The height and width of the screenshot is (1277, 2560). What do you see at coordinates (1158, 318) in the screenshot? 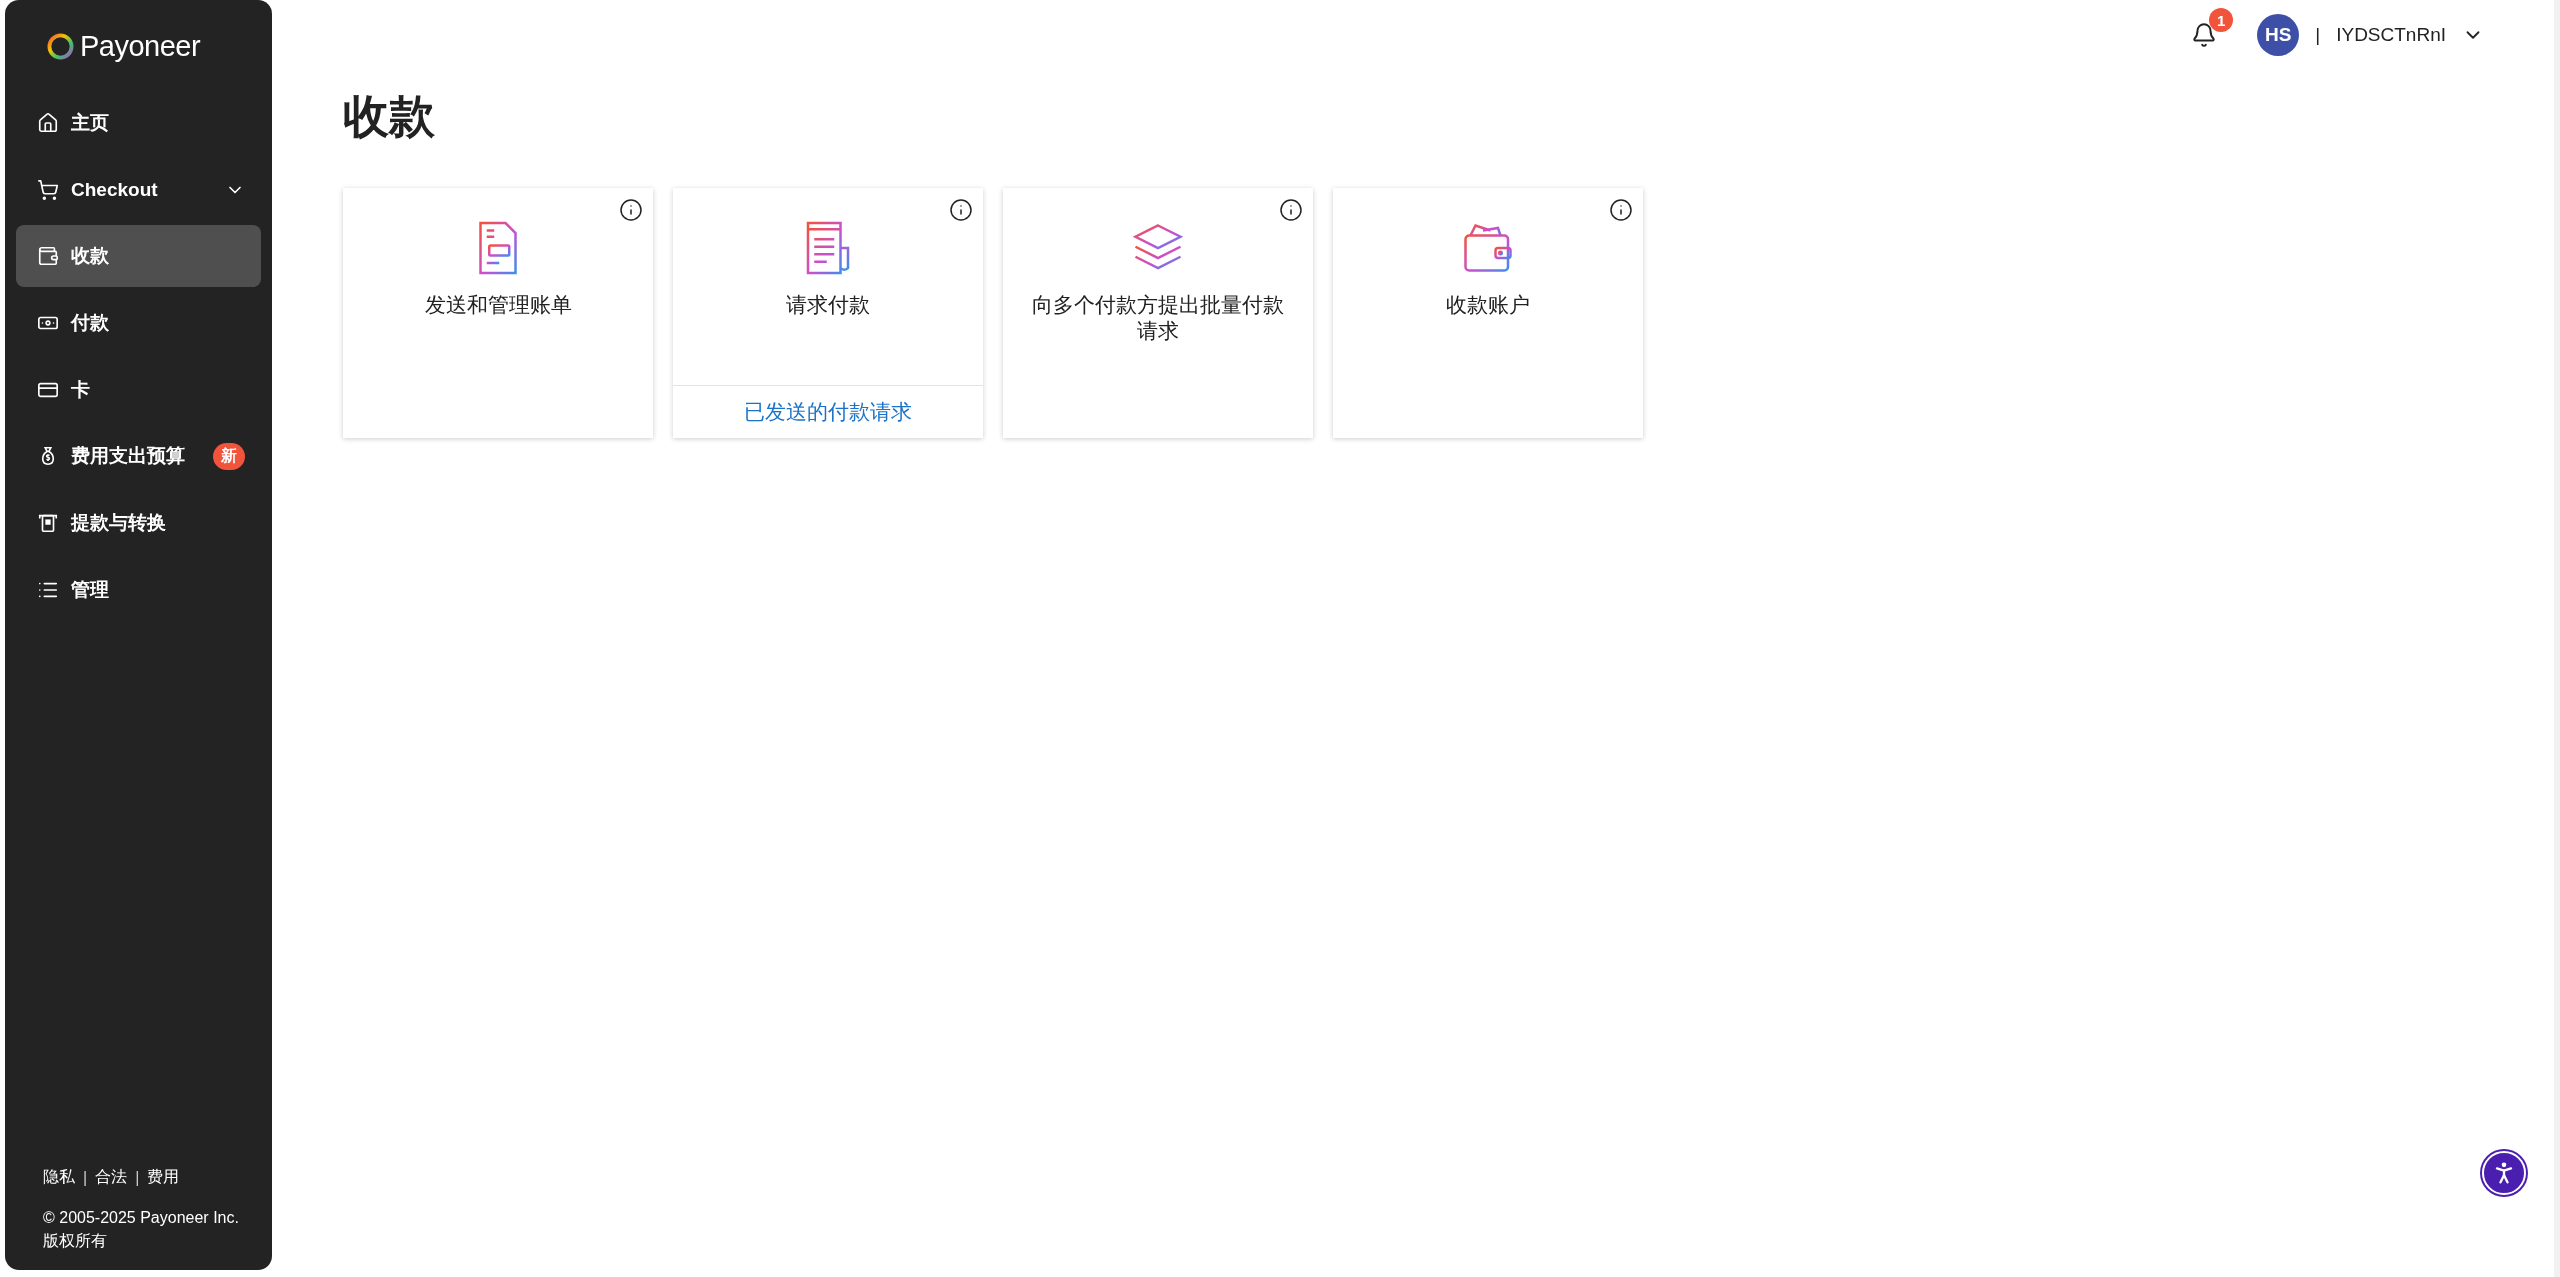
I see `card-title: 向多个付款方提出批量付款请求` at bounding box center [1158, 318].